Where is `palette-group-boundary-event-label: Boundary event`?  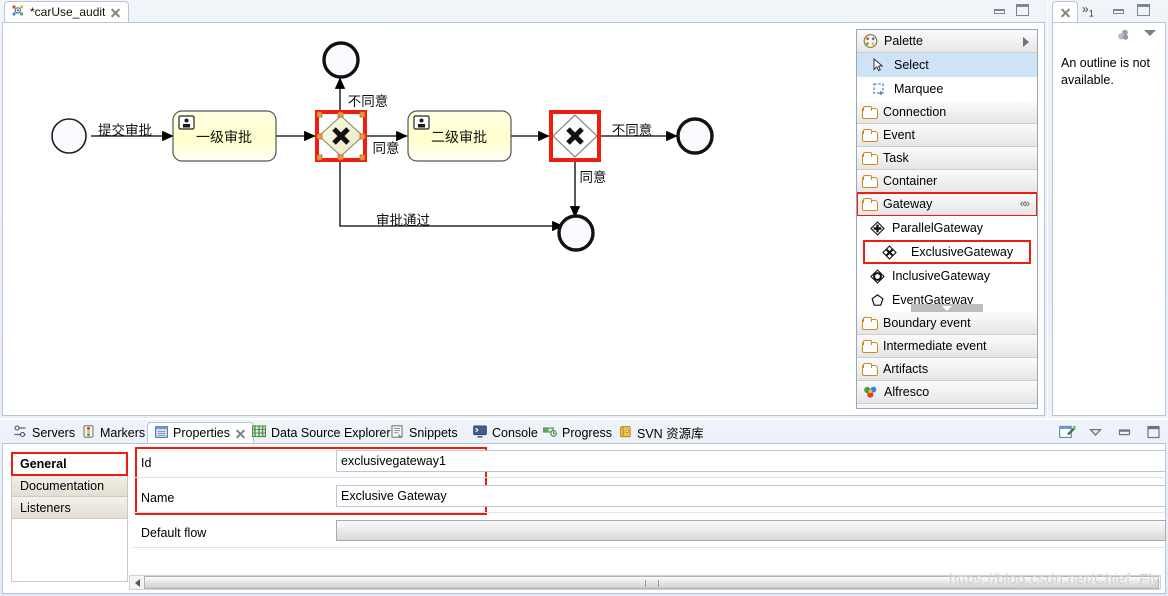
palette-group-boundary-event-label: Boundary event is located at coordinates (927, 323).